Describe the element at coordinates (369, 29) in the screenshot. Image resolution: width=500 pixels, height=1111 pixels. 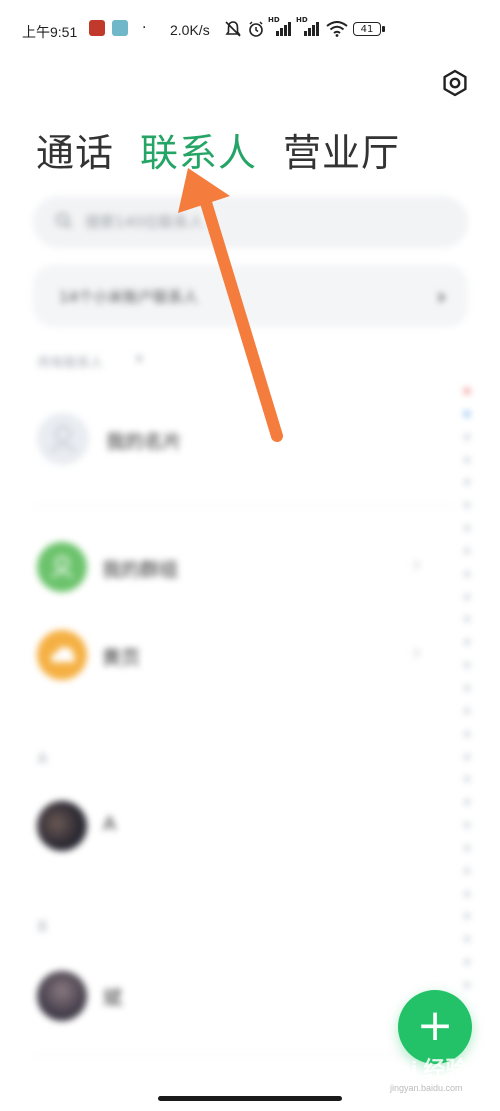
I see `battery-indicator: 41` at that location.